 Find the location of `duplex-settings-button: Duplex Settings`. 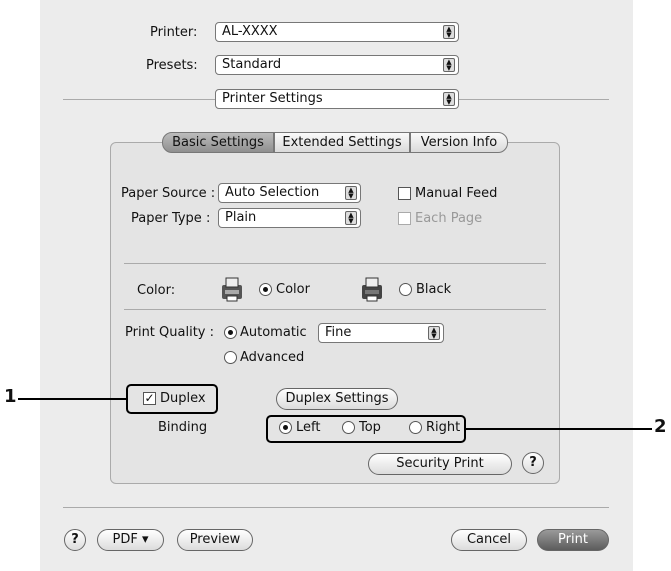

duplex-settings-button: Duplex Settings is located at coordinates (337, 399).